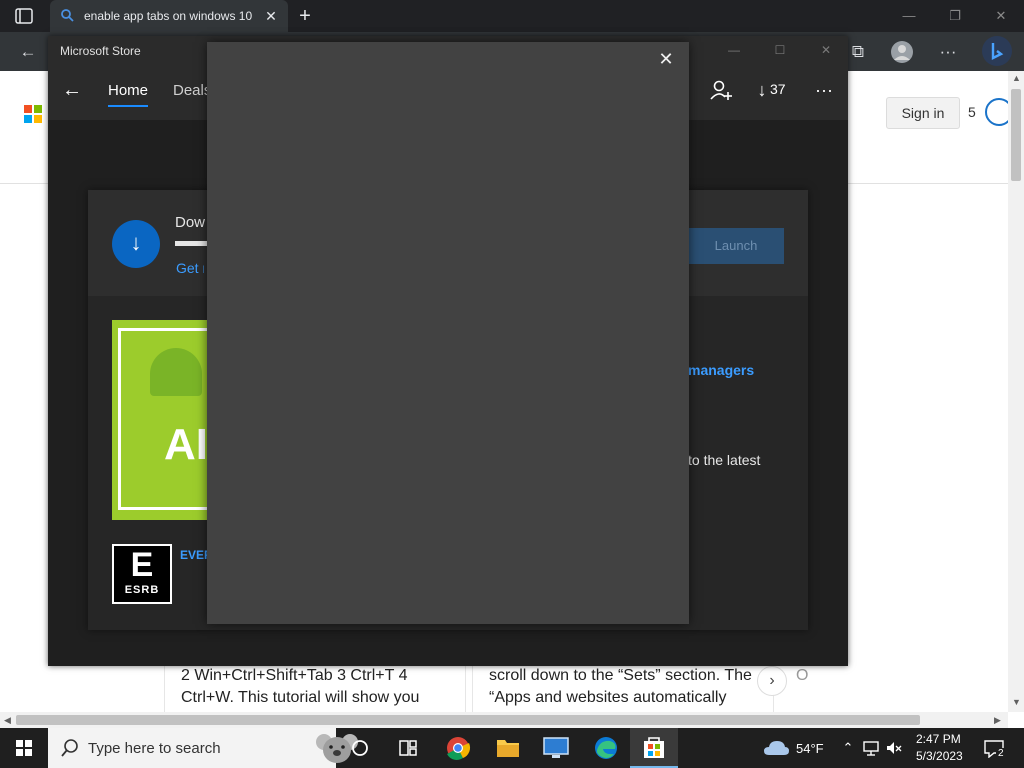 This screenshot has height=768, width=1024. Describe the element at coordinates (939, 756) in the screenshot. I see `clock-date: 5/3/2023` at that location.